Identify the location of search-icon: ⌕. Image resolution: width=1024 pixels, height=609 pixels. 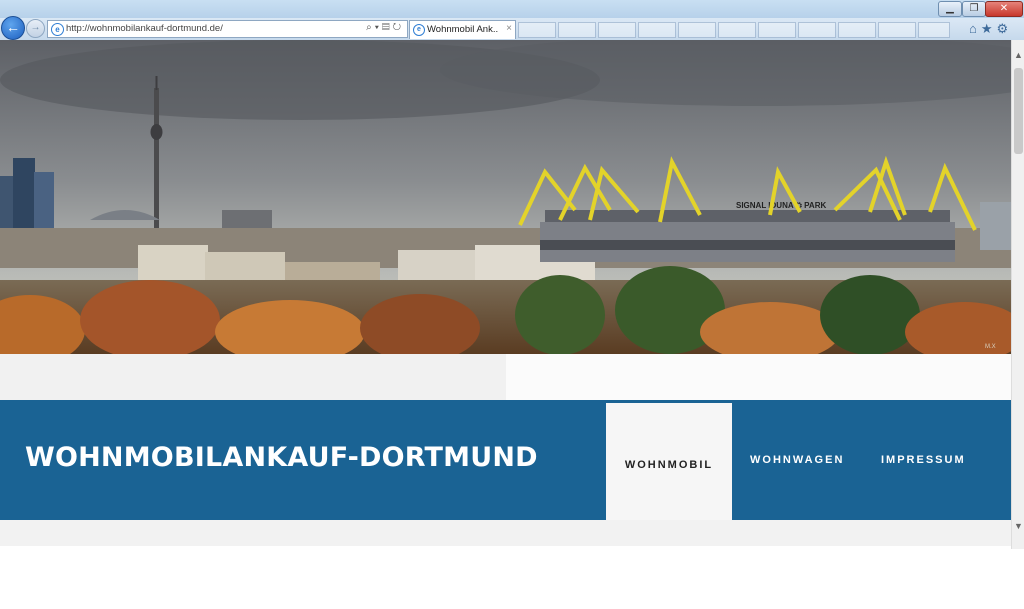
(370, 27).